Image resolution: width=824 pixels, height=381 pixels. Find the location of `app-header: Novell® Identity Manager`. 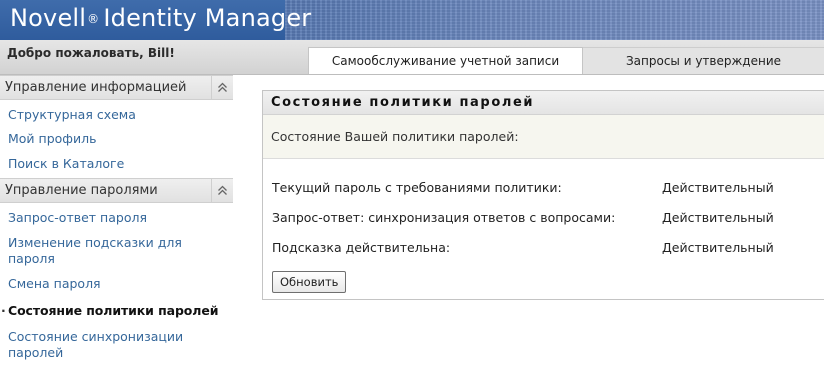

app-header: Novell® Identity Manager is located at coordinates (412, 20).